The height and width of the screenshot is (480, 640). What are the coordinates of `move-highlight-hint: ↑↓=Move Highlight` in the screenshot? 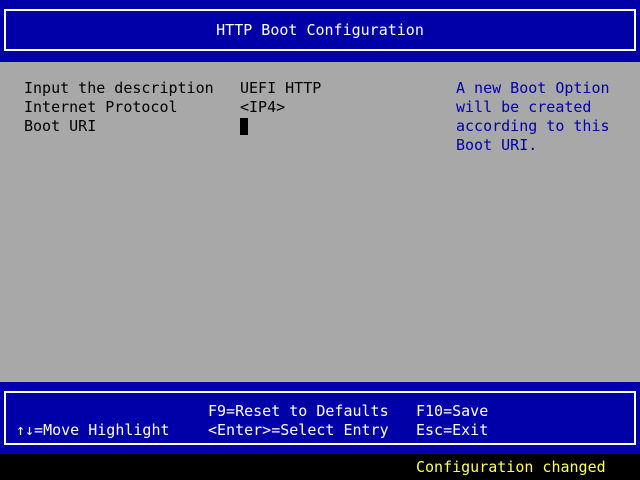 It's located at (93, 430).